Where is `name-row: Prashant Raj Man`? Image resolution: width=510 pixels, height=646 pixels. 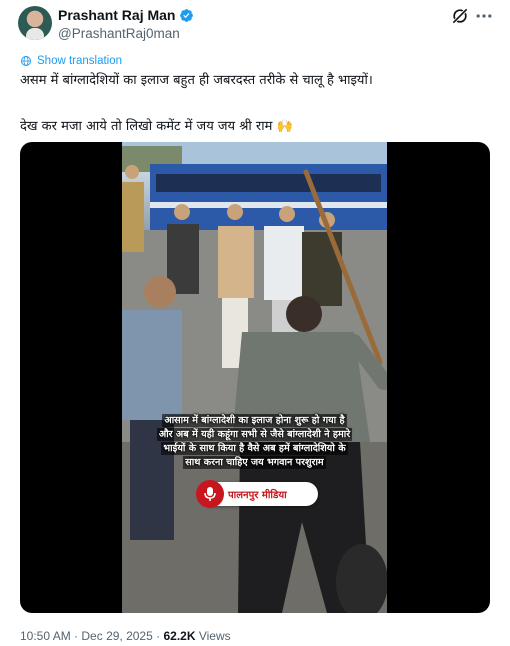 name-row: Prashant Raj Man is located at coordinates (126, 15).